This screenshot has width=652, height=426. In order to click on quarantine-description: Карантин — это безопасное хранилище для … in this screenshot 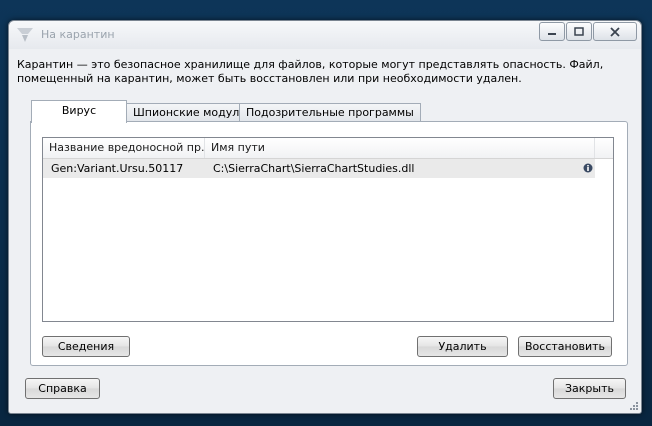, I will do `click(310, 71)`.